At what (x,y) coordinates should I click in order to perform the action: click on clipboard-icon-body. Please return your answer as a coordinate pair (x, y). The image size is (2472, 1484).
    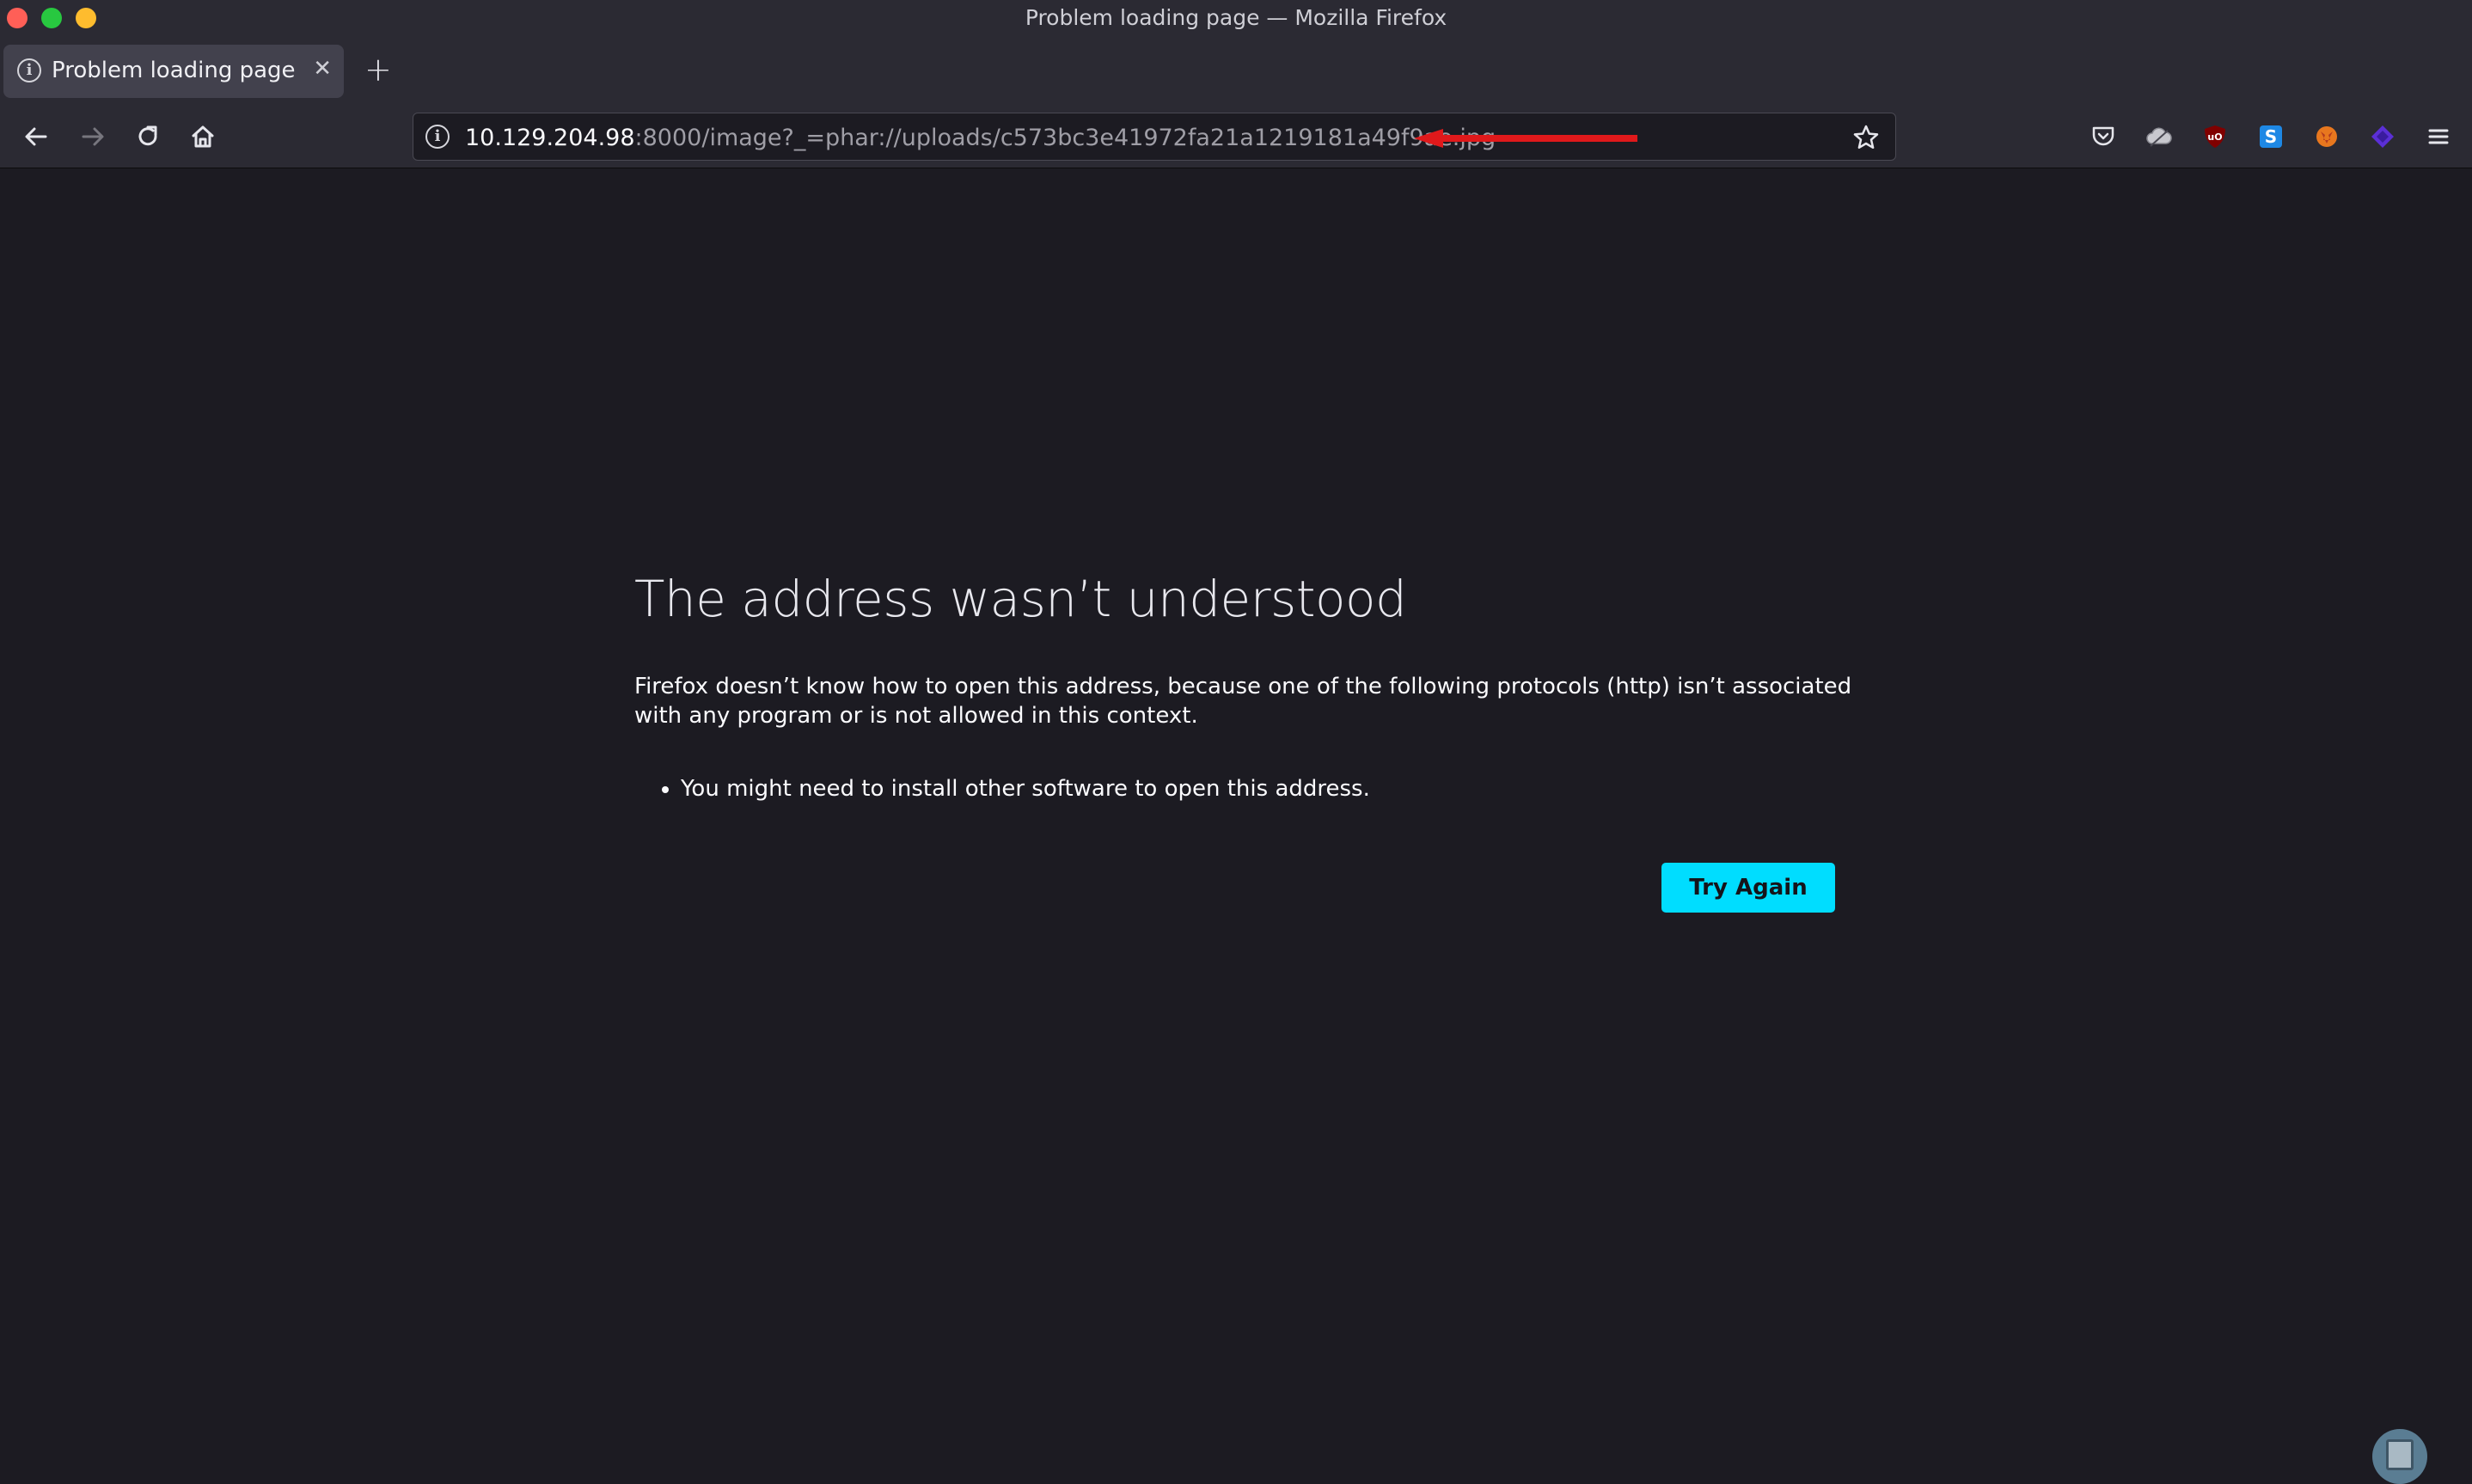
    Looking at the image, I should click on (2400, 1455).